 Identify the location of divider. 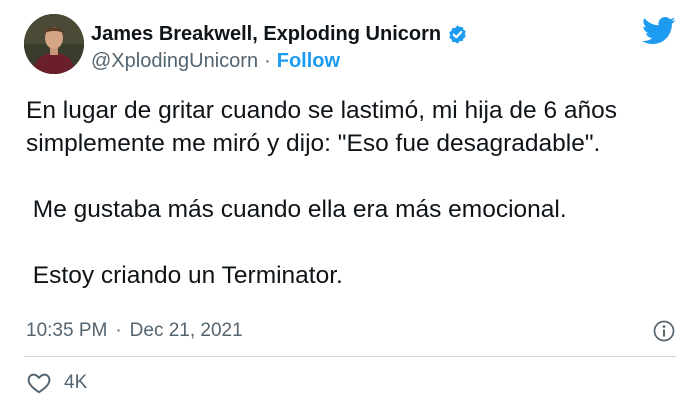
(350, 356).